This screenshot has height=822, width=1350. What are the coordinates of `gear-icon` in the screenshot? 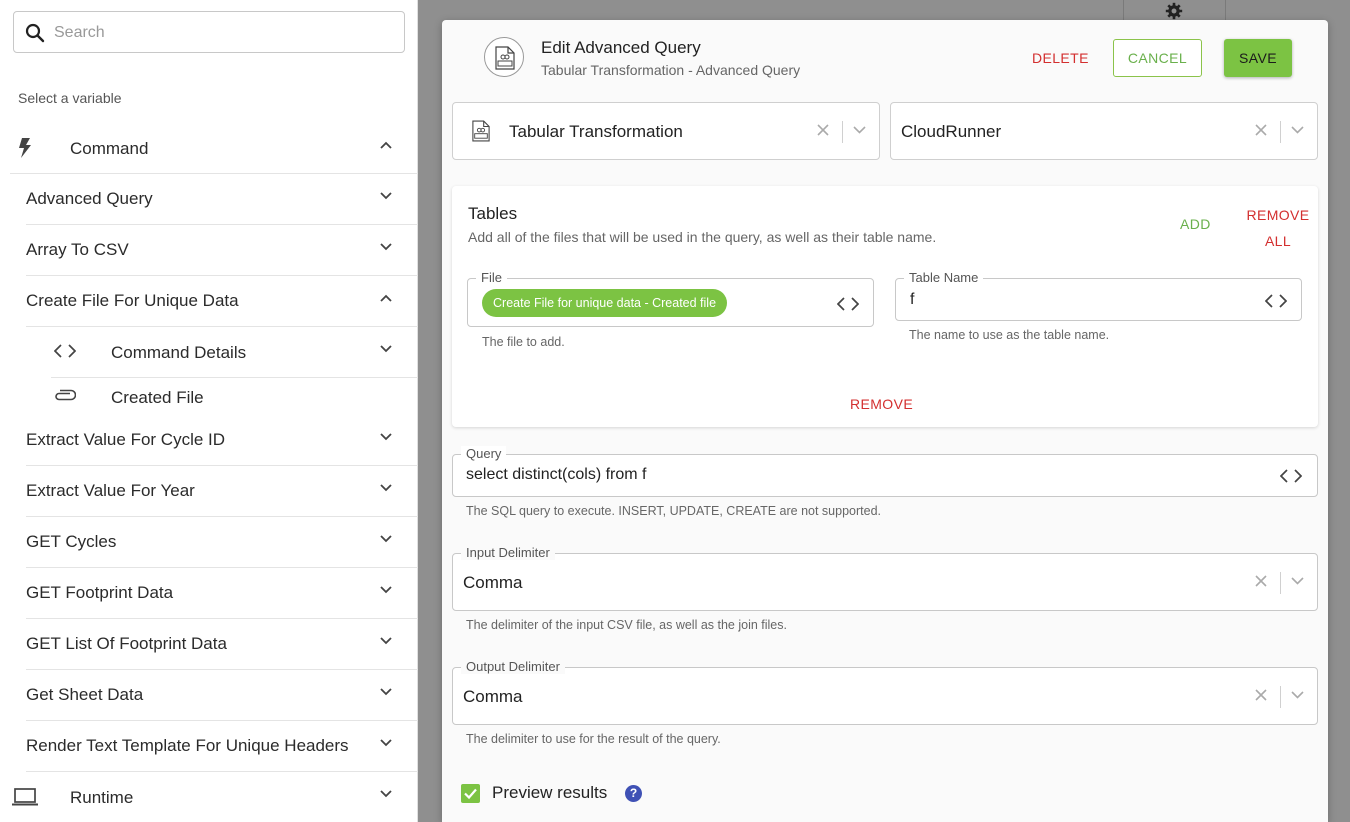 It's located at (1174, 11).